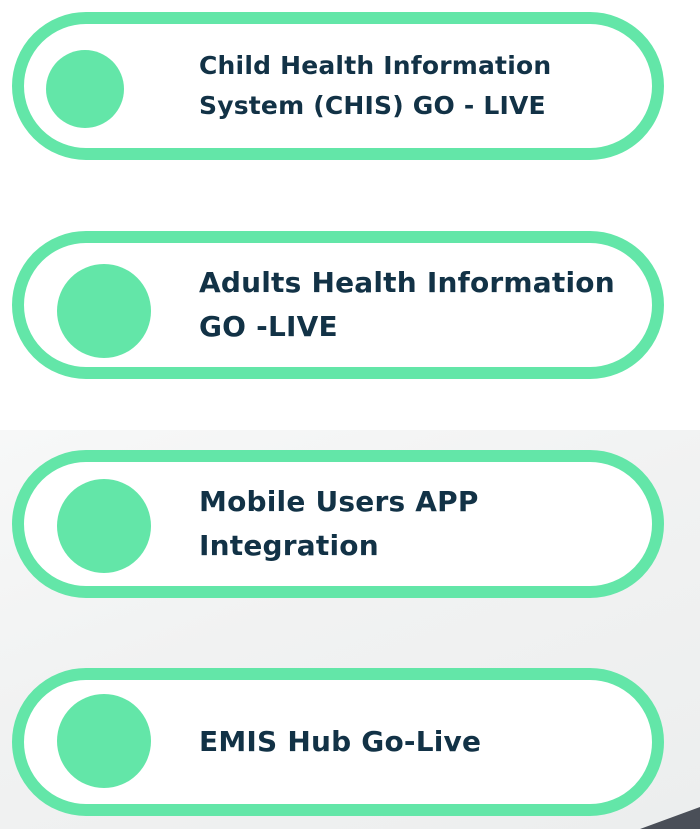 Image resolution: width=700 pixels, height=829 pixels. I want to click on milestone-label: Mobile Users APP Integration, so click(339, 523).